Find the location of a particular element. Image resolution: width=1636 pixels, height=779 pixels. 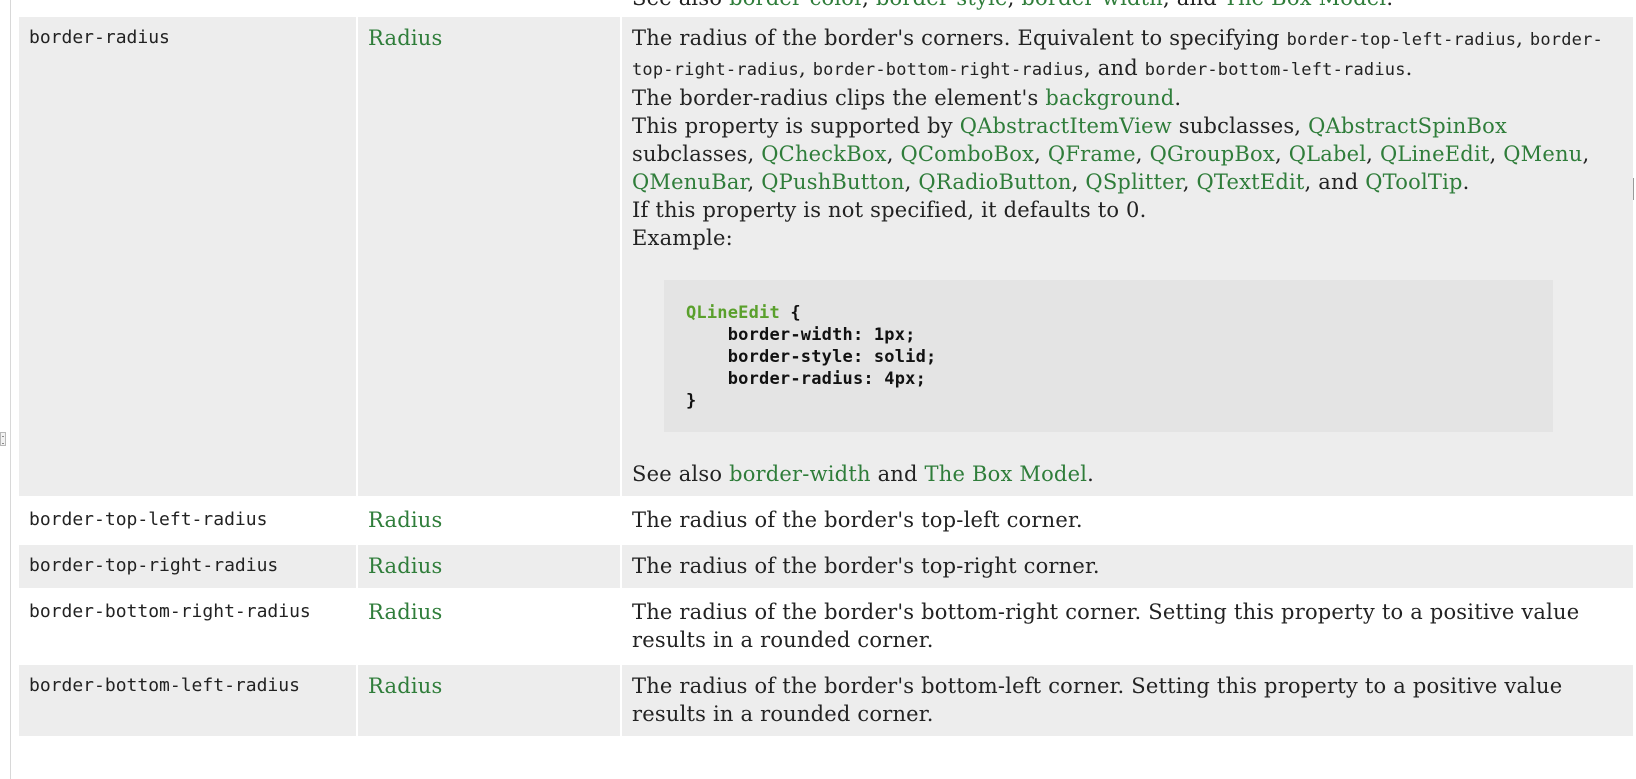

code-line-border-style: border-style: solid; is located at coordinates (811, 357).